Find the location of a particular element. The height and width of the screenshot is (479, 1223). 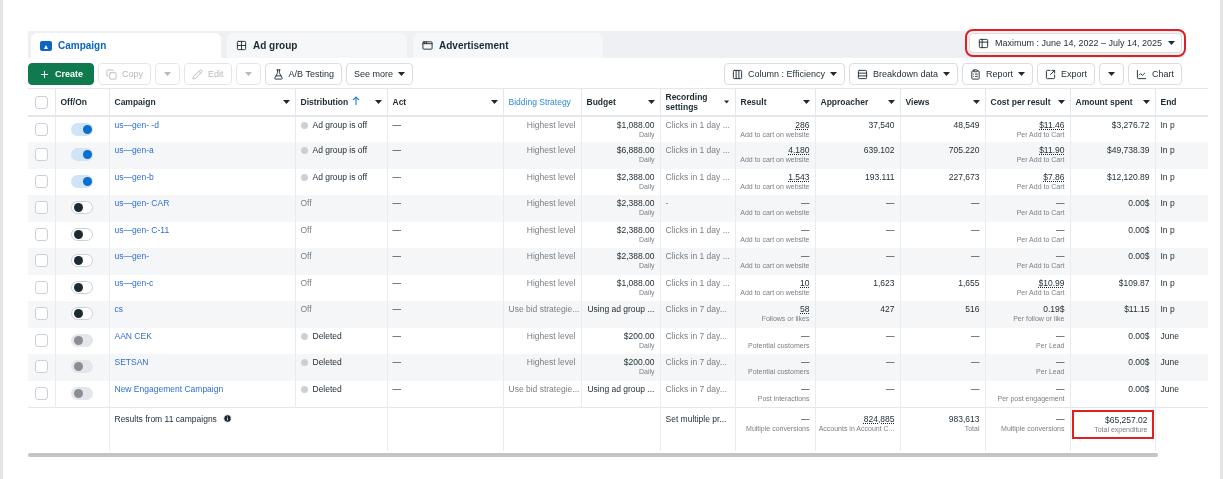

toolbar-button: Chart is located at coordinates (1155, 74).